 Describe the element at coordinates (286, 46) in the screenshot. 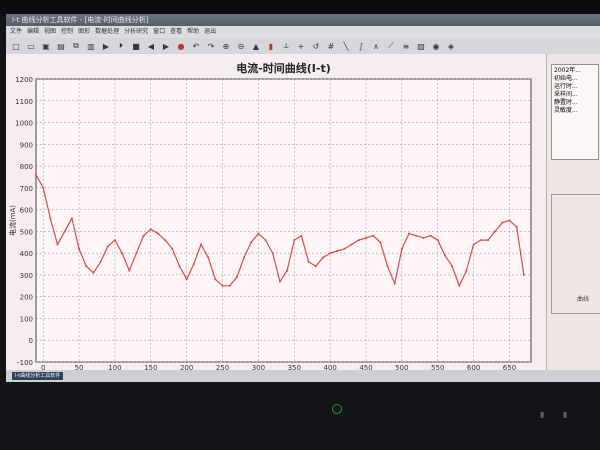

I see `cursor-icon: ⟂` at that location.